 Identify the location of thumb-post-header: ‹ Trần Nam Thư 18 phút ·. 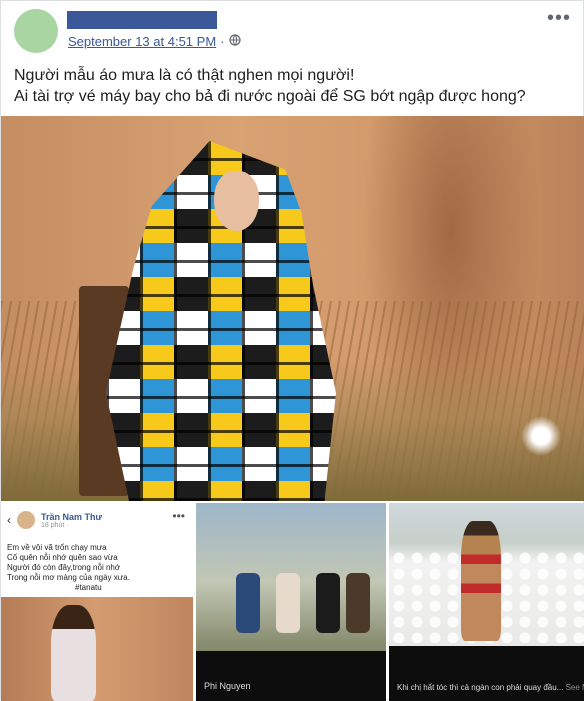
(54, 520).